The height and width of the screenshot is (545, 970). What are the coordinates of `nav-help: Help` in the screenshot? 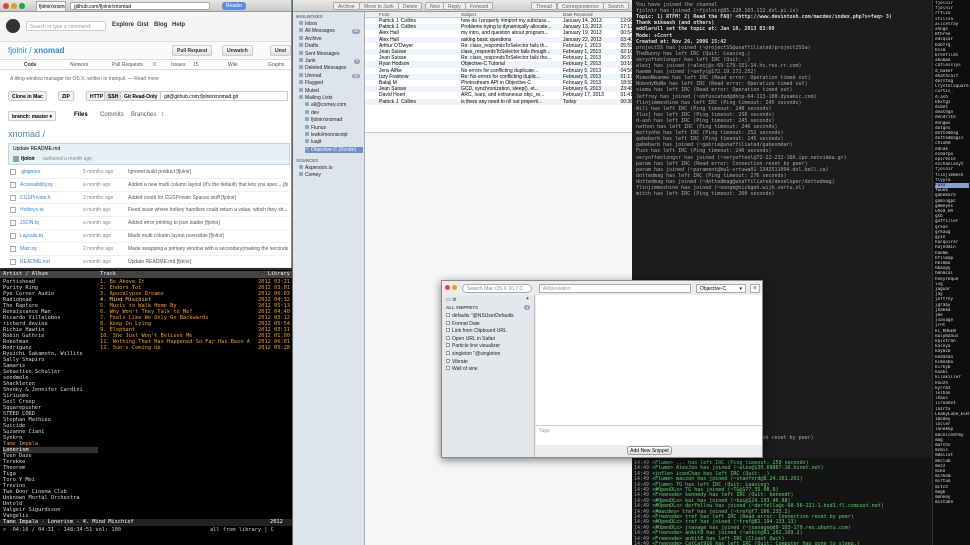 It's located at (178, 25).